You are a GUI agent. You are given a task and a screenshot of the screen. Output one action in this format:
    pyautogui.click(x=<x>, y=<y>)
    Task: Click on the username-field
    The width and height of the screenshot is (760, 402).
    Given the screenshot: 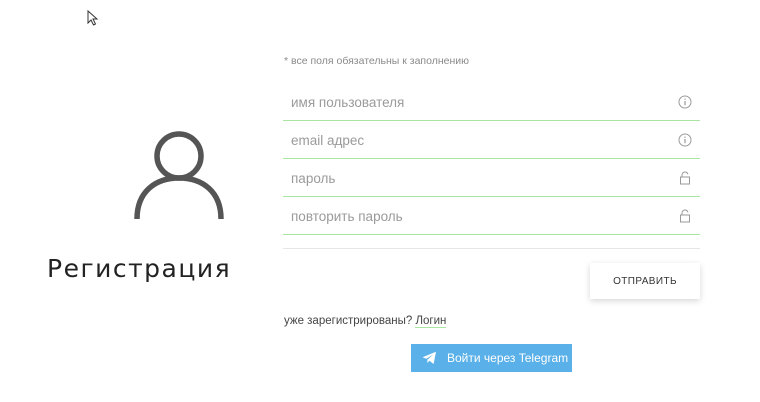 What is the action you would take?
    pyautogui.click(x=491, y=102)
    